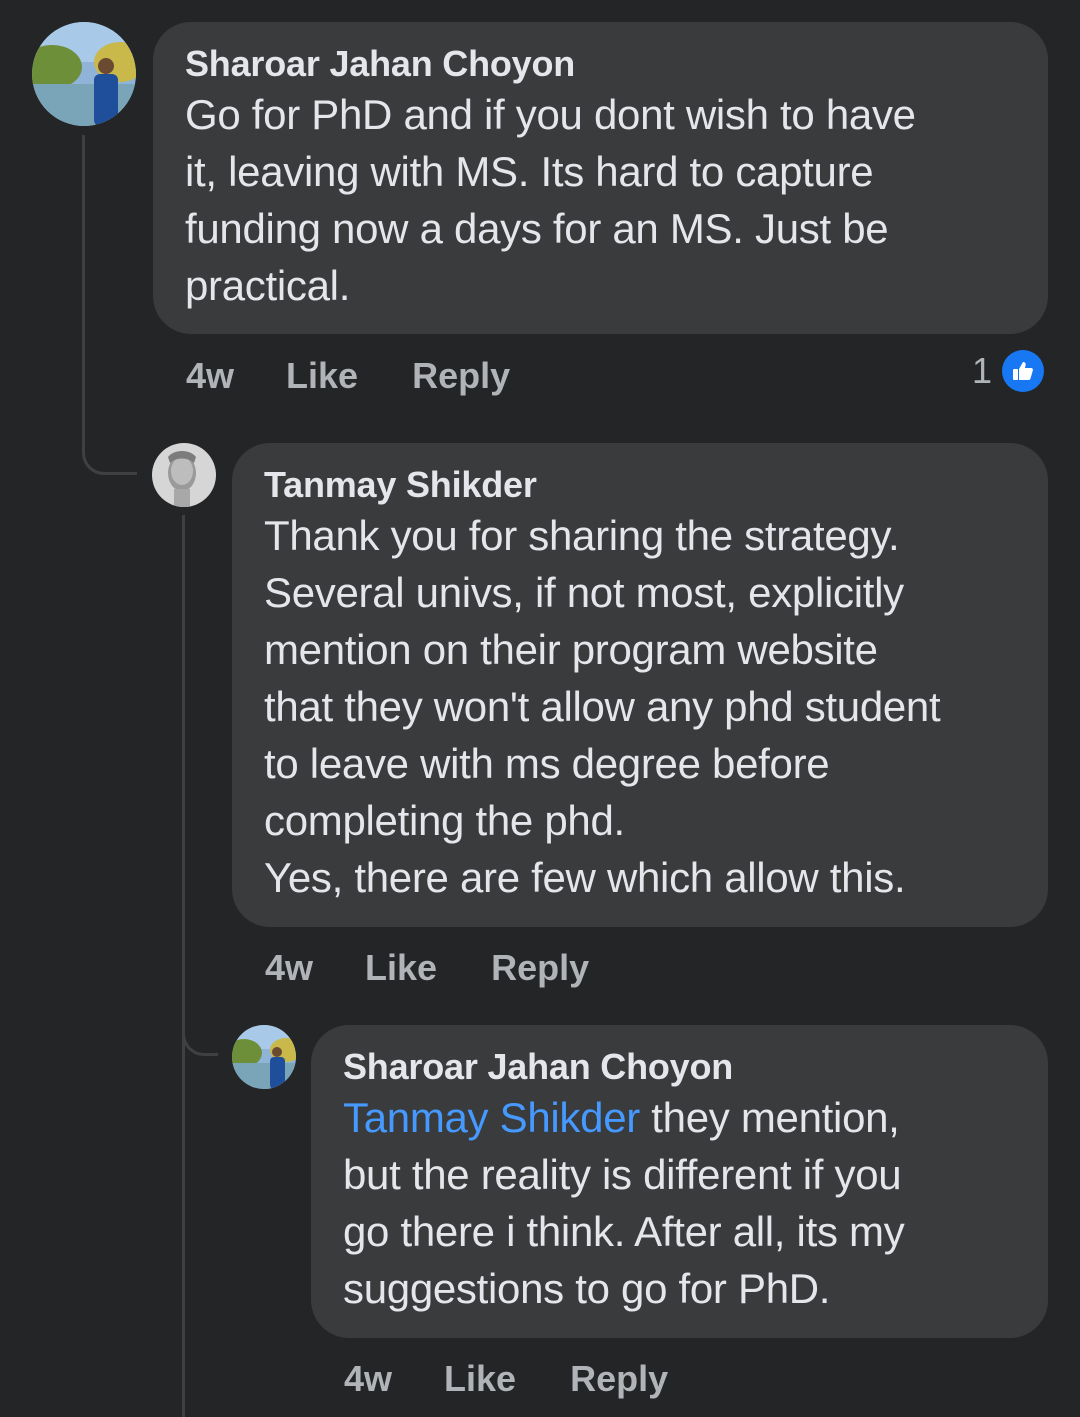 This screenshot has width=1080, height=1417. I want to click on comment-line: suggestions to go for PhD., so click(587, 1288).